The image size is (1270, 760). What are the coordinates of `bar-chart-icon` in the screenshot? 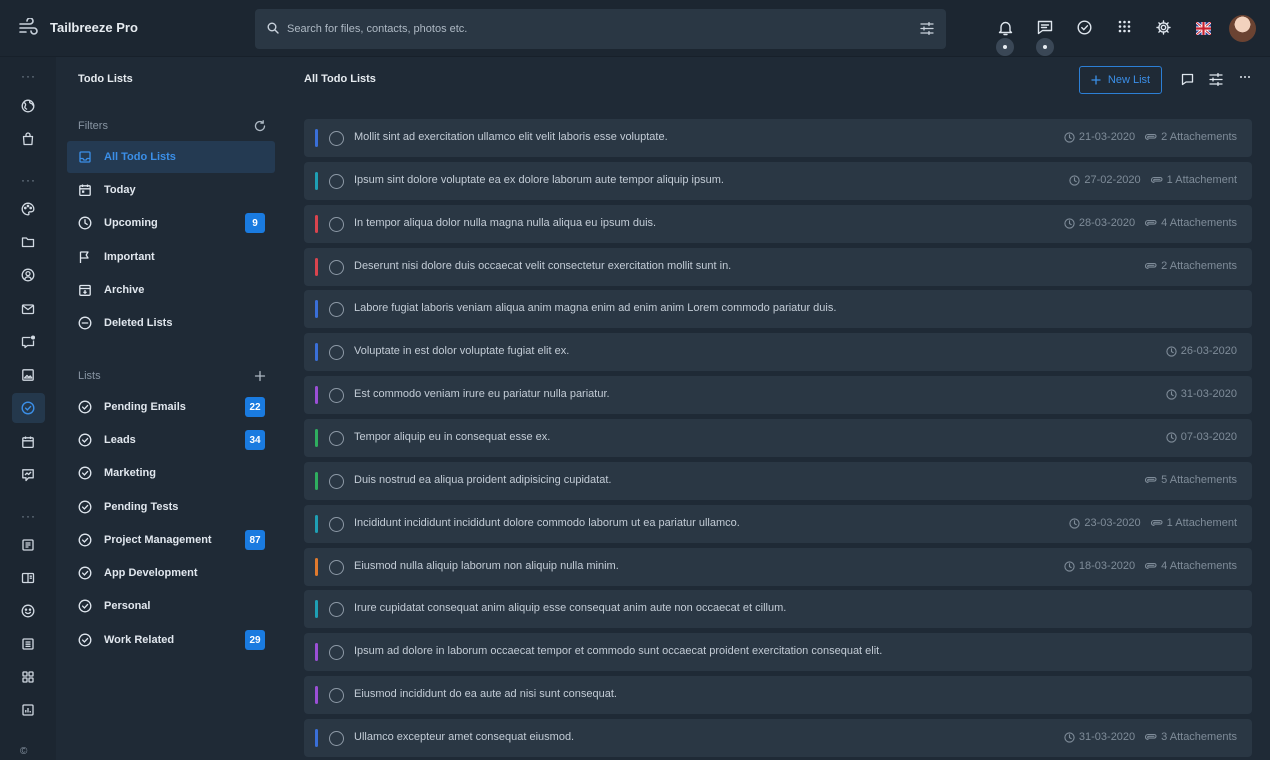 It's located at (28, 710).